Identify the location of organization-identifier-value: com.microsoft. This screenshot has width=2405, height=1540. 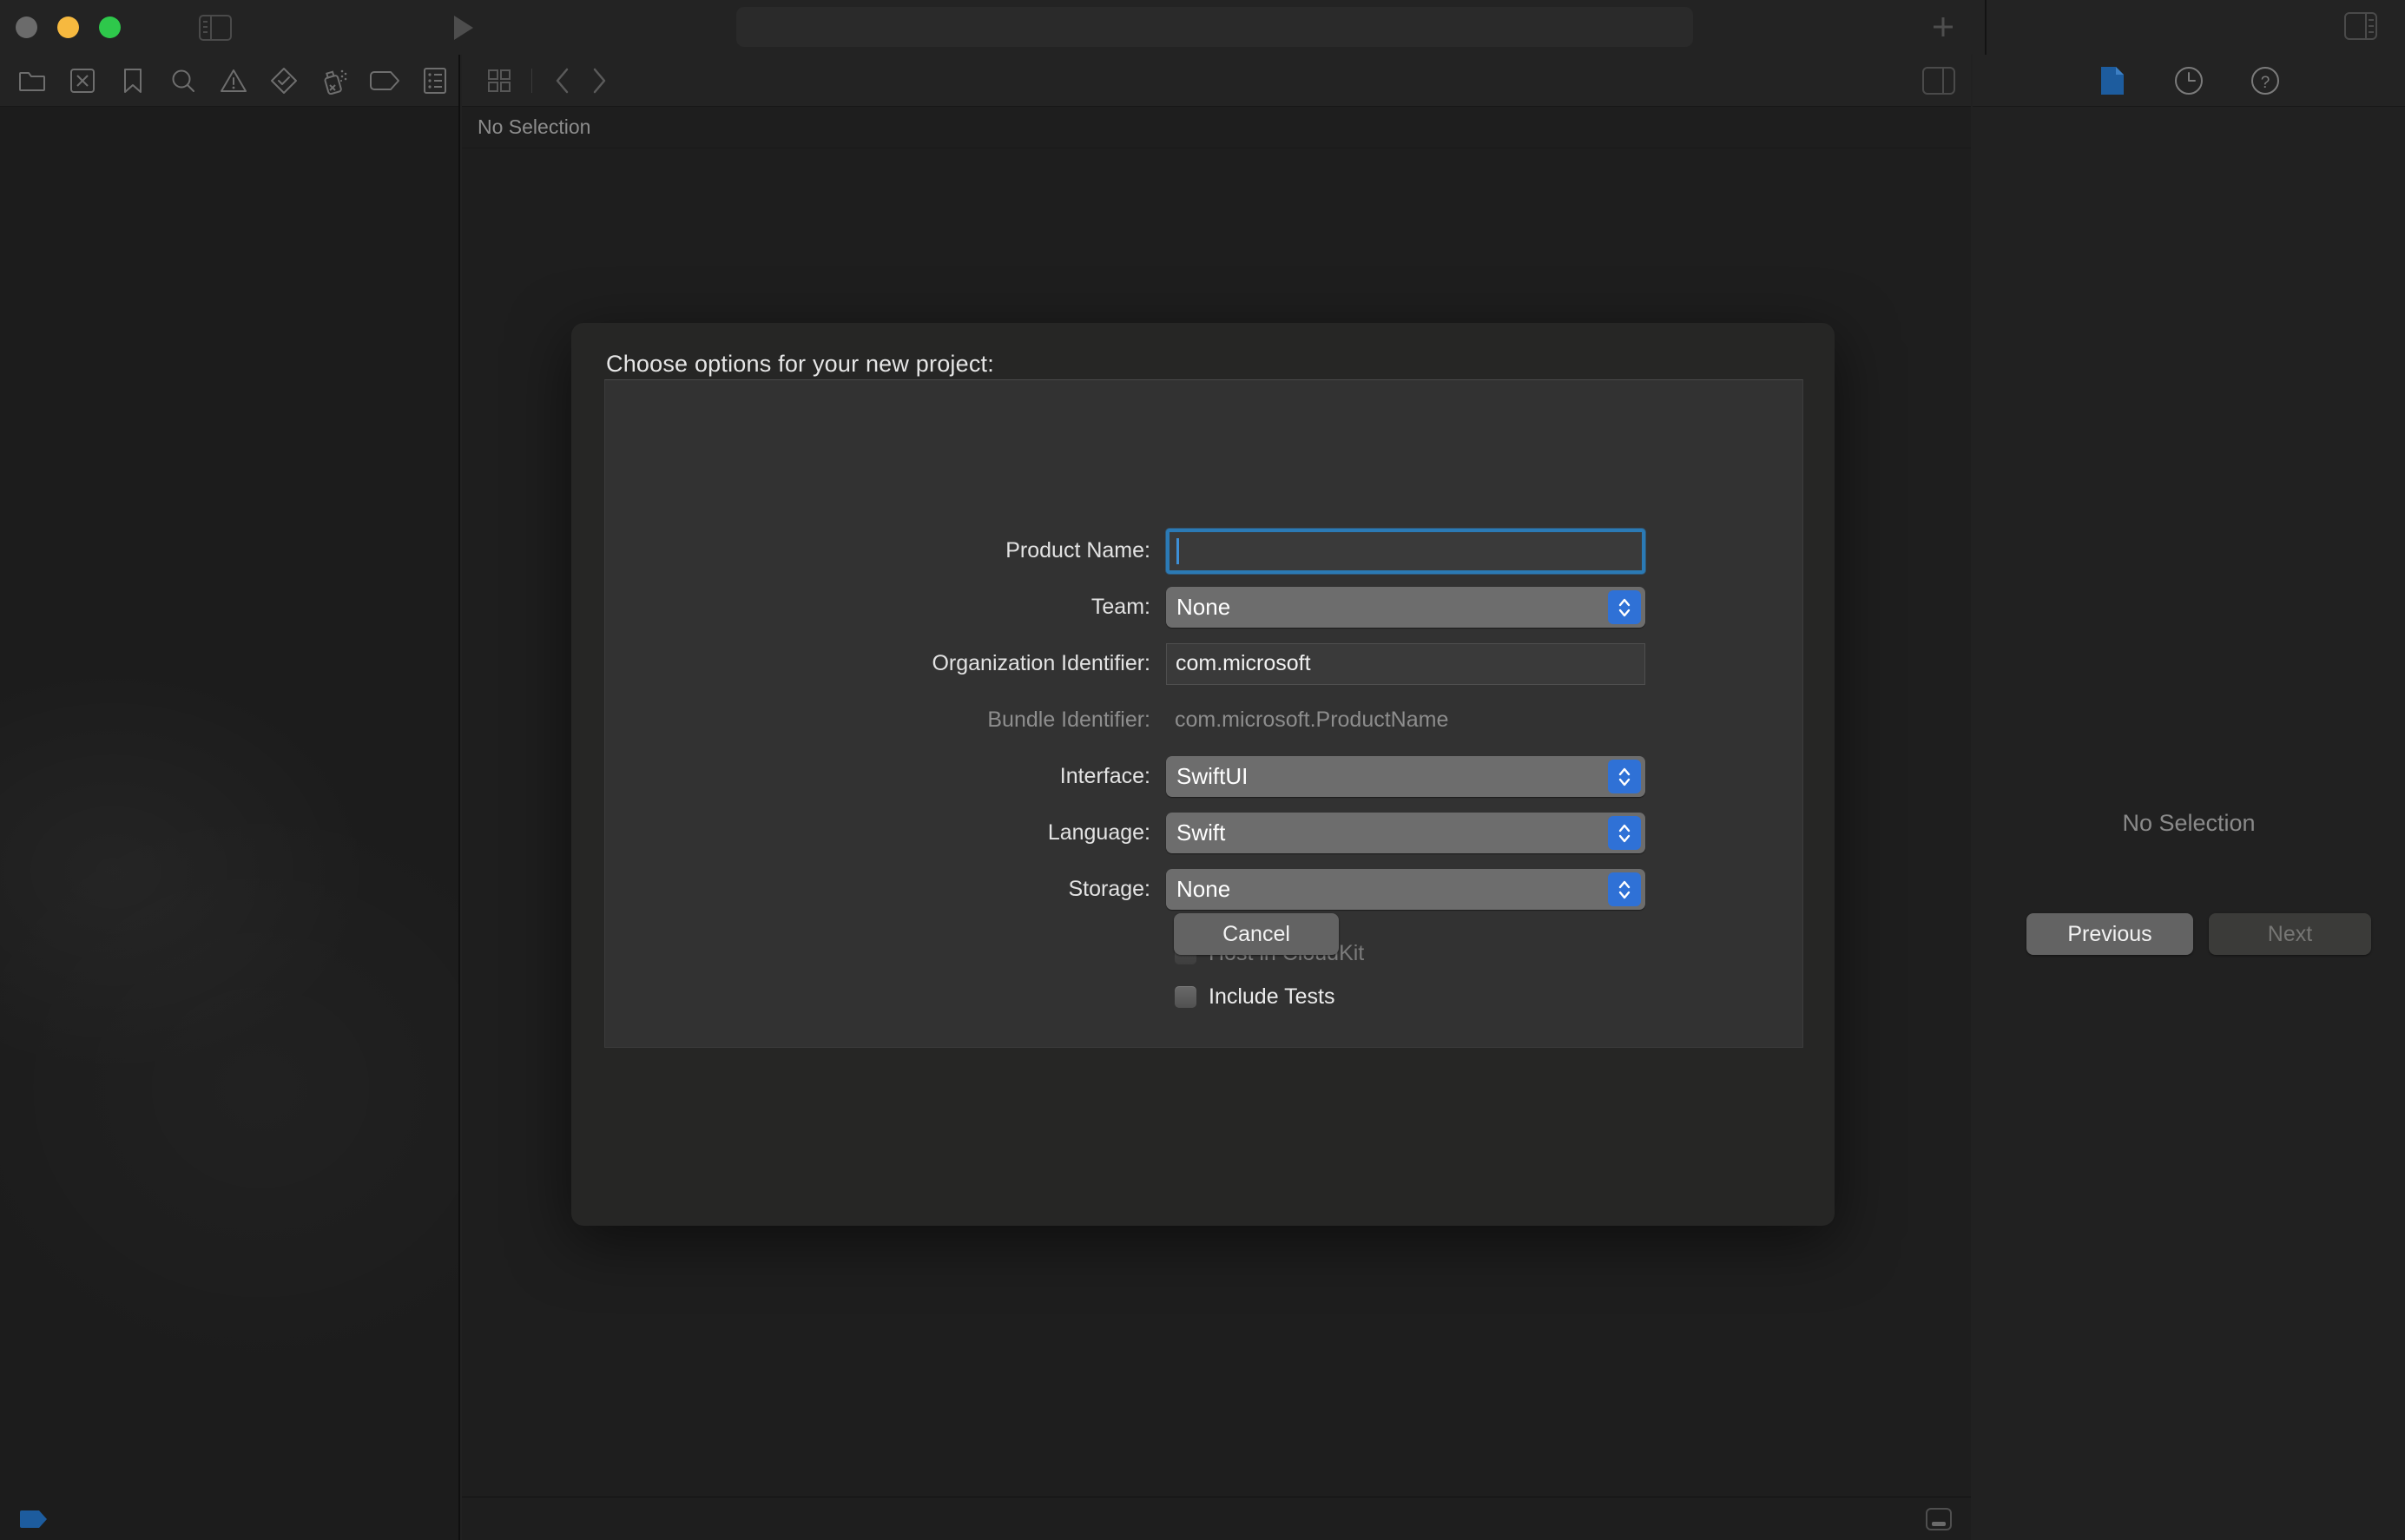
(1243, 663).